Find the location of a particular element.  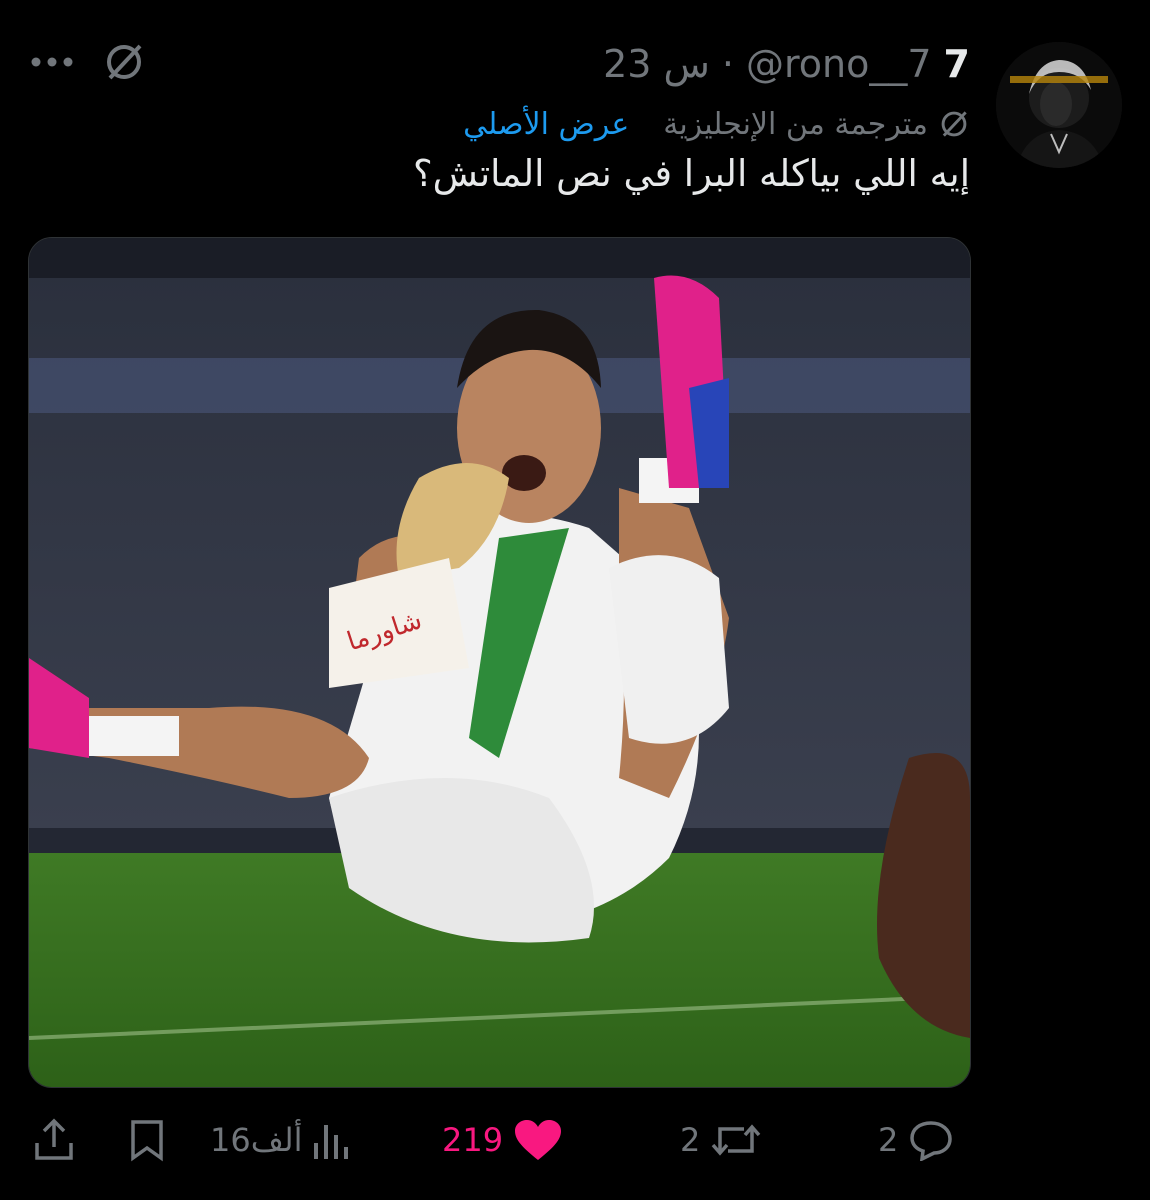

repost-count: 2 is located at coordinates (690, 1140).